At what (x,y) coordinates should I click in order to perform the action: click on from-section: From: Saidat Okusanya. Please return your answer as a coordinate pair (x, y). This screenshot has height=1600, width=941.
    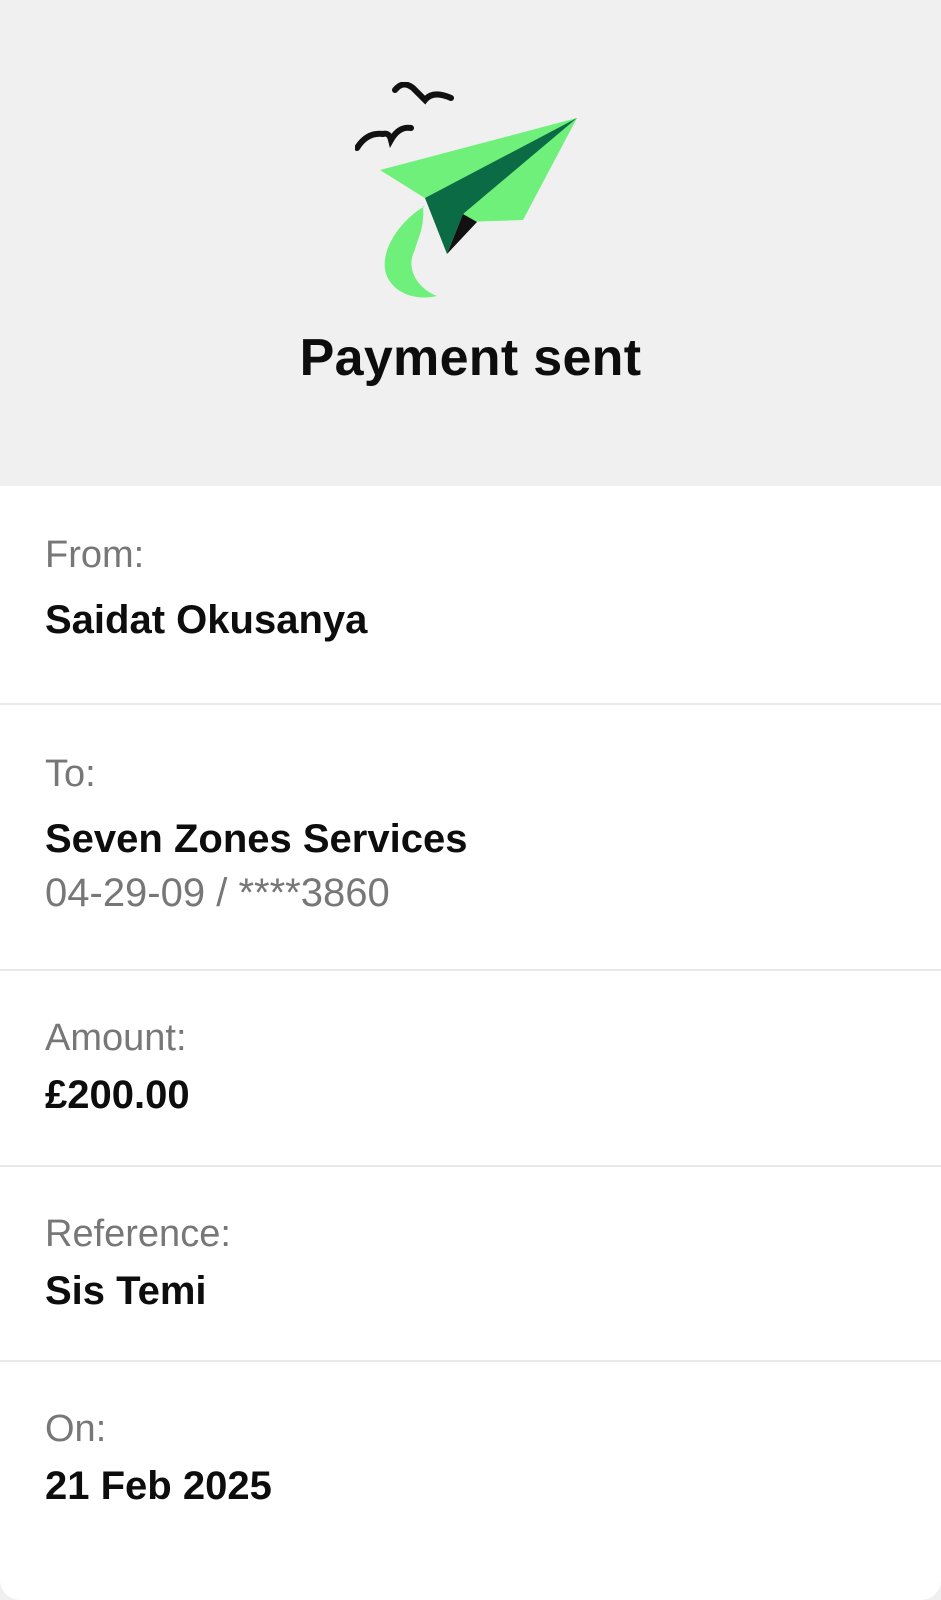
    Looking at the image, I should click on (470, 595).